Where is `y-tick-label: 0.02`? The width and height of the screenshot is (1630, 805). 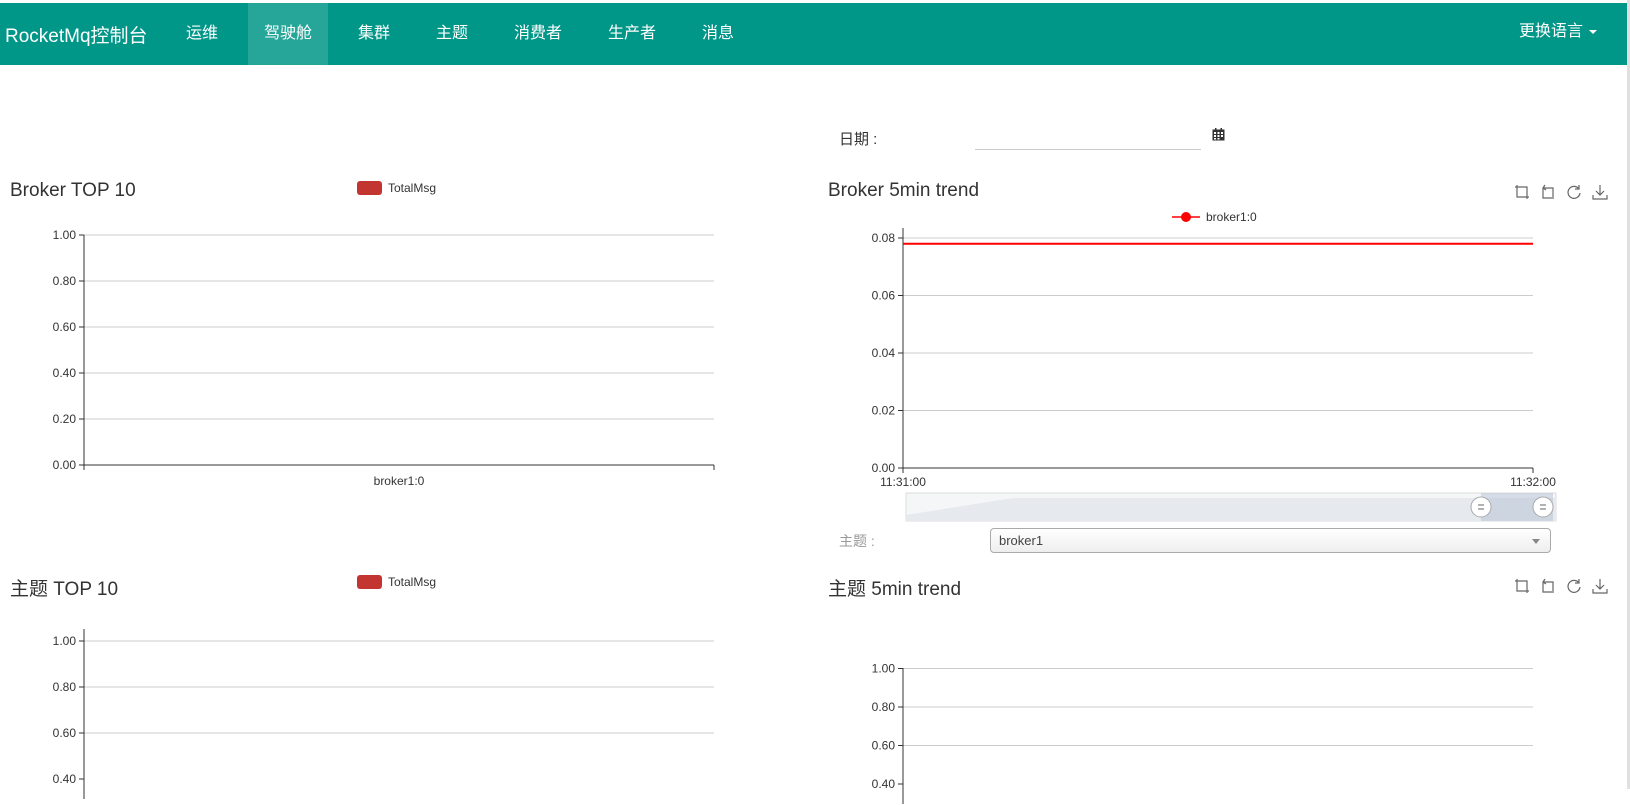 y-tick-label: 0.02 is located at coordinates (884, 411).